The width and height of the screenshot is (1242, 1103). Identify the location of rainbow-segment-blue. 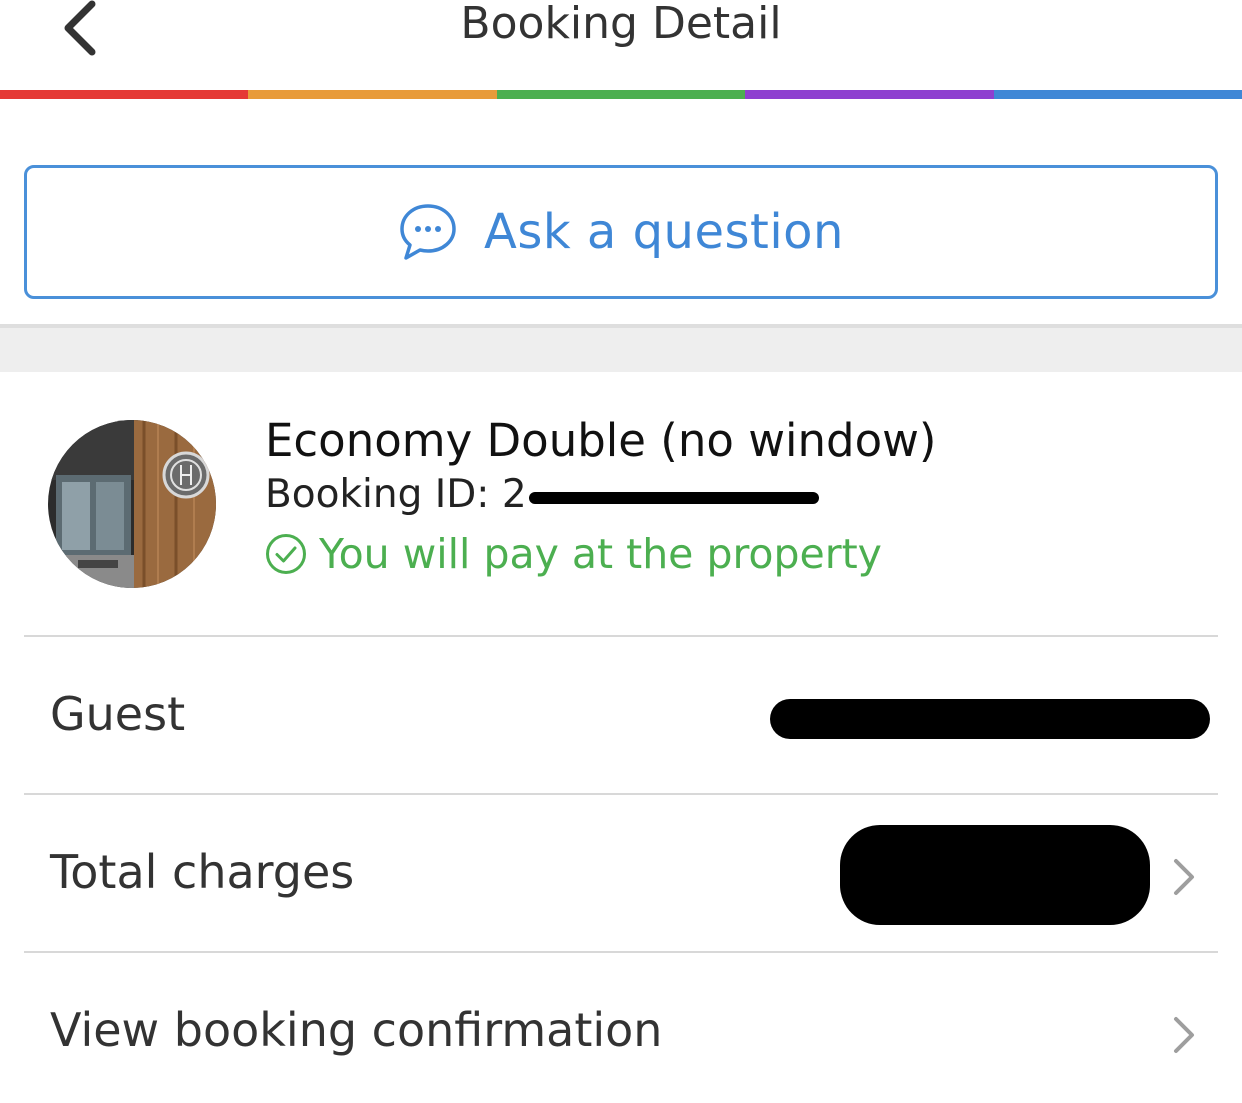
(1117, 94).